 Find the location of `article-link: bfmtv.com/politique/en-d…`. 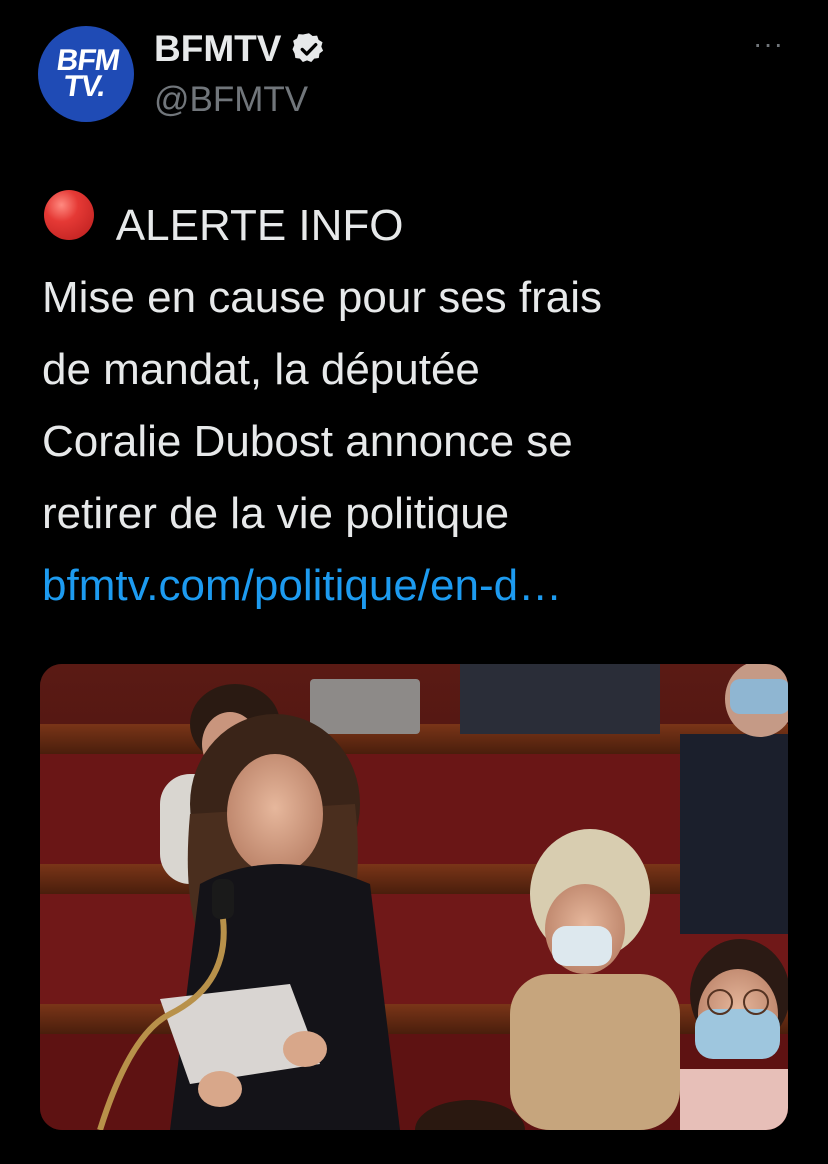

article-link: bfmtv.com/politique/en-d… is located at coordinates (422, 586).